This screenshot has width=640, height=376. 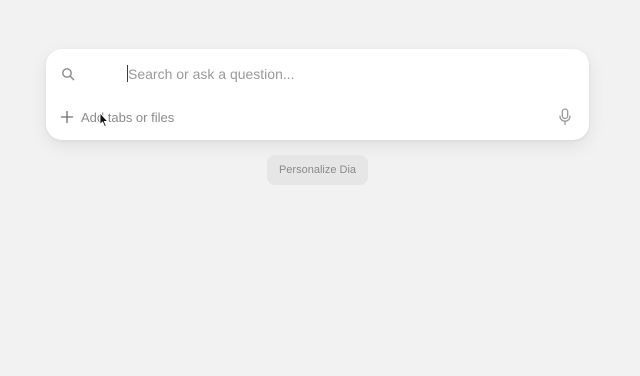 I want to click on attach-row: Add tabs or files, so click(x=317, y=120).